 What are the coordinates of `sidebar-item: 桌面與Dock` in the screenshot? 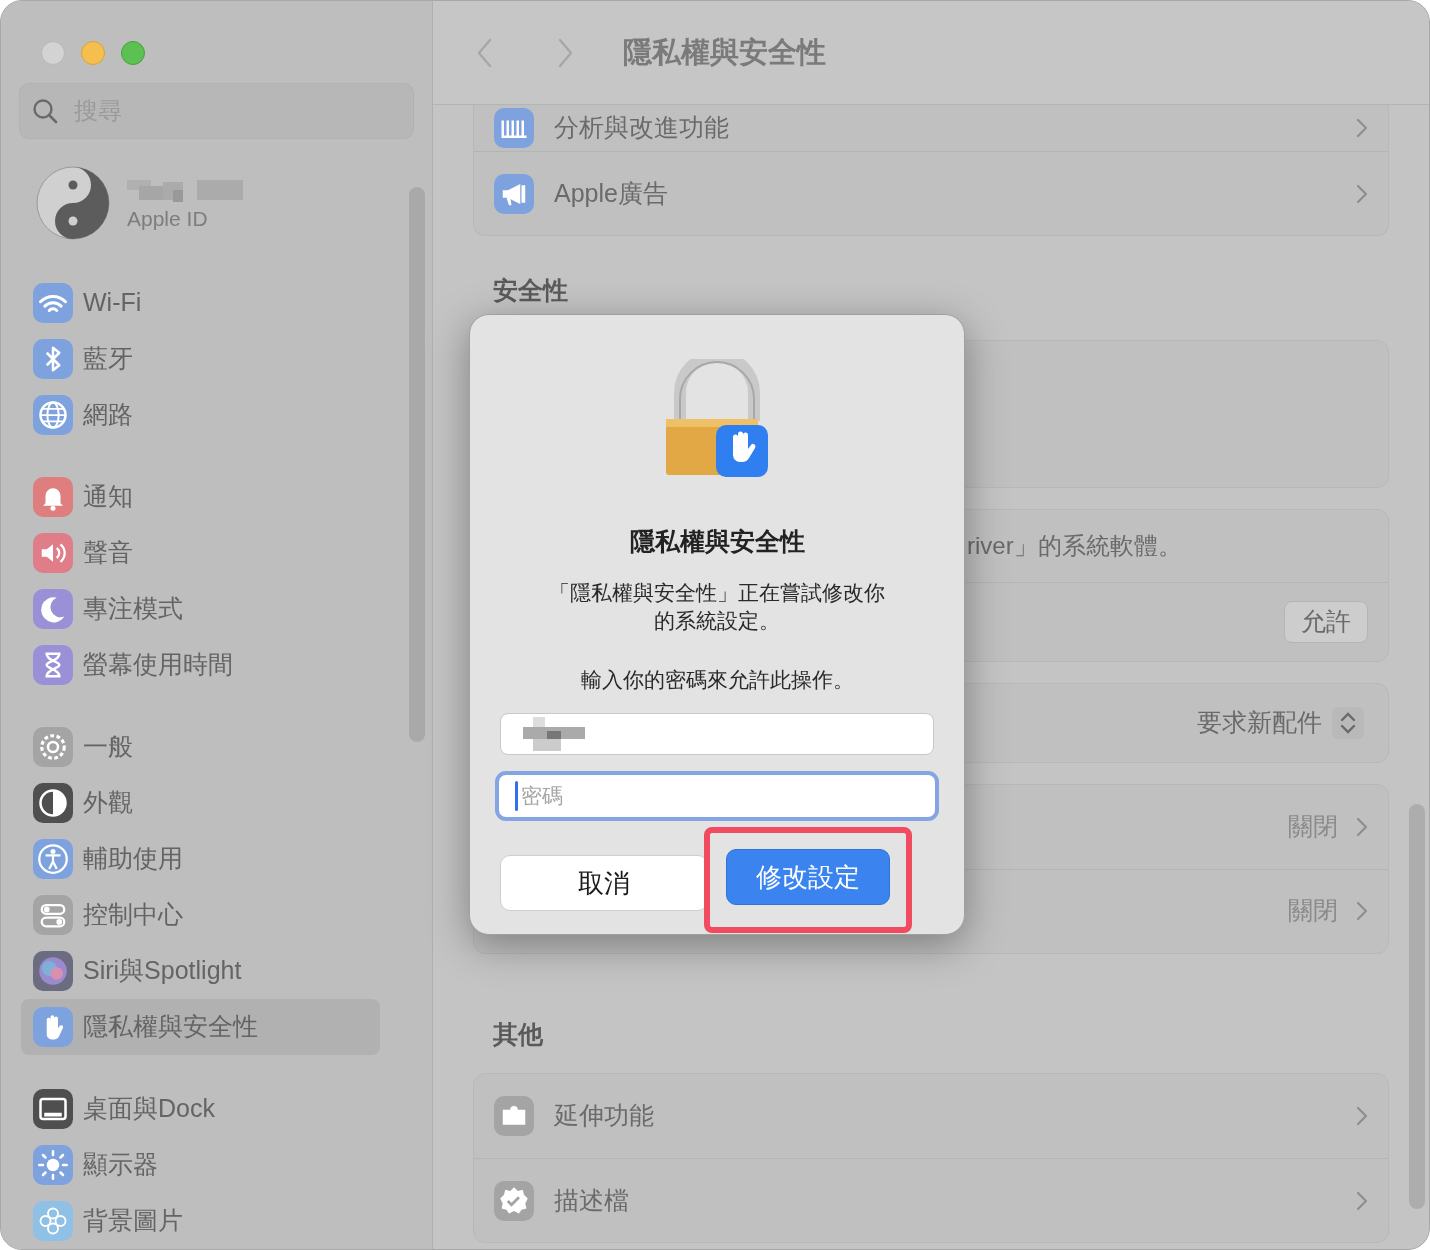 It's located at (200, 1109).